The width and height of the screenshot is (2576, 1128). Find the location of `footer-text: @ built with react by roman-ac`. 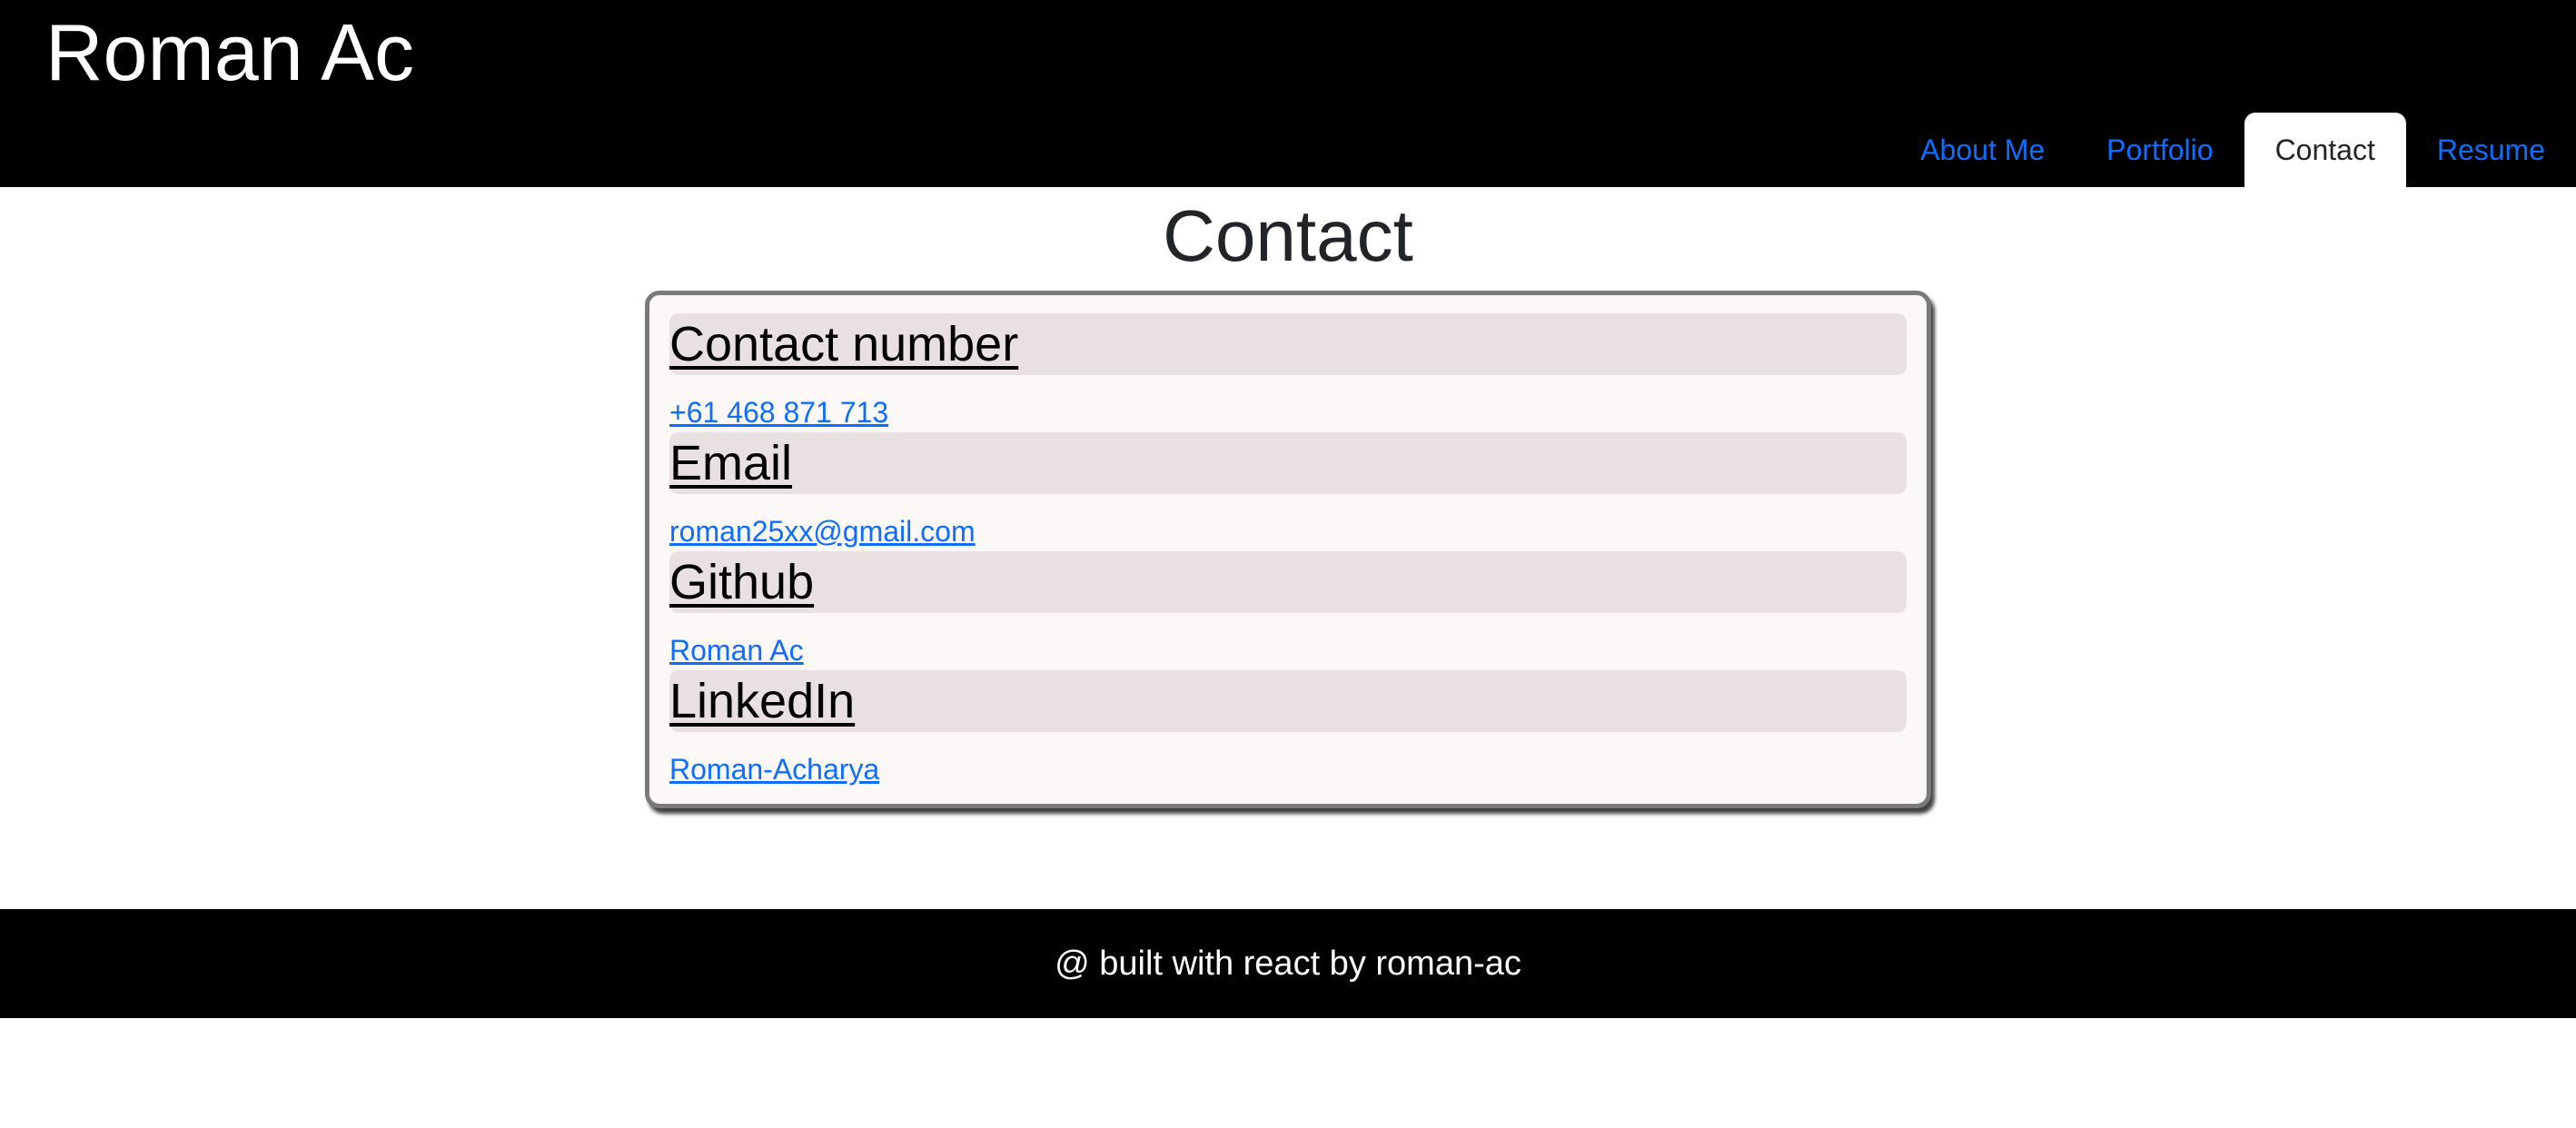

footer-text: @ built with react by roman-ac is located at coordinates (1288, 963).